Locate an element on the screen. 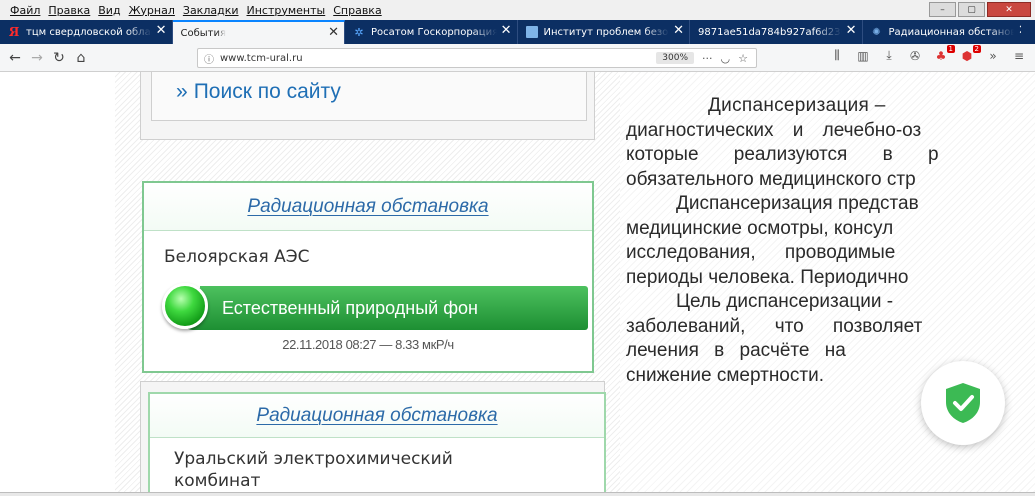  hamburger-menu-icon: ≡ is located at coordinates (1019, 56).